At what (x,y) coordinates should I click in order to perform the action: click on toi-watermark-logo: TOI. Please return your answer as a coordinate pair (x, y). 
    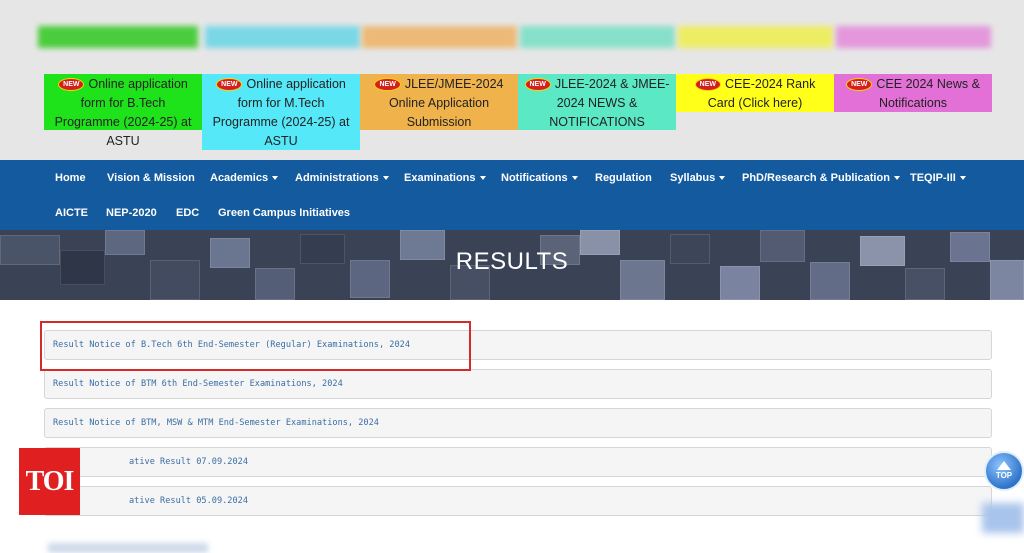
    Looking at the image, I should click on (49, 481).